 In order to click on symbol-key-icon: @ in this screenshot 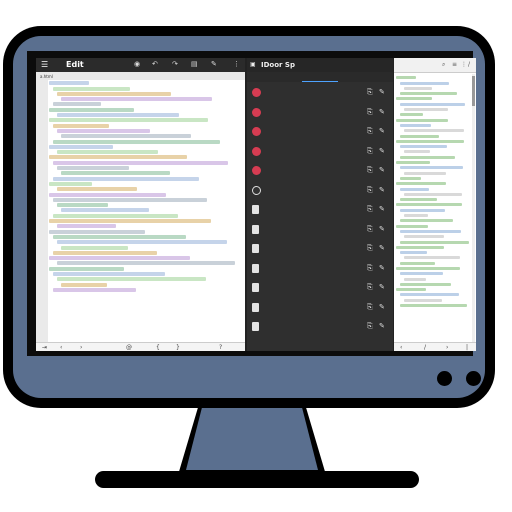, I will do `click(129, 347)`.